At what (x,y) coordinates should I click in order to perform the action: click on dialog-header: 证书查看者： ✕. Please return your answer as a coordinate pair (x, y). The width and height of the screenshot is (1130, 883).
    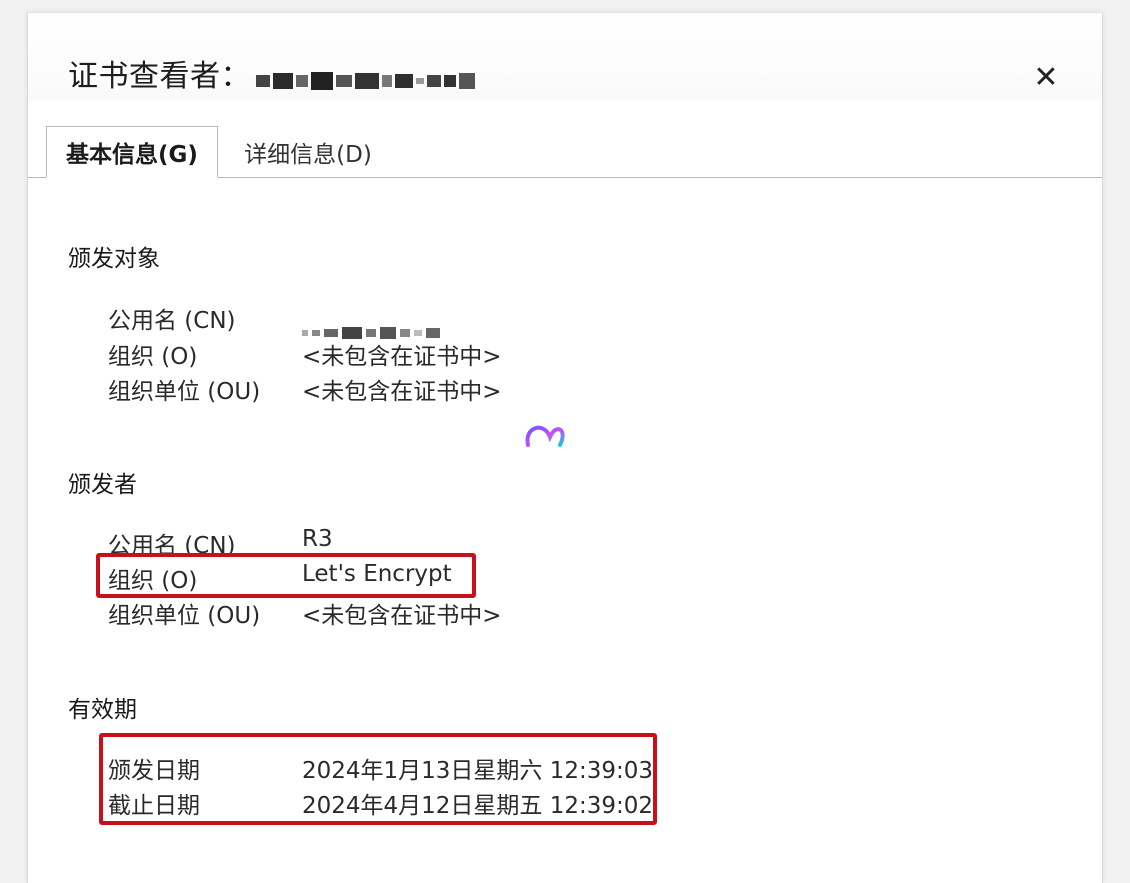
    Looking at the image, I should click on (565, 57).